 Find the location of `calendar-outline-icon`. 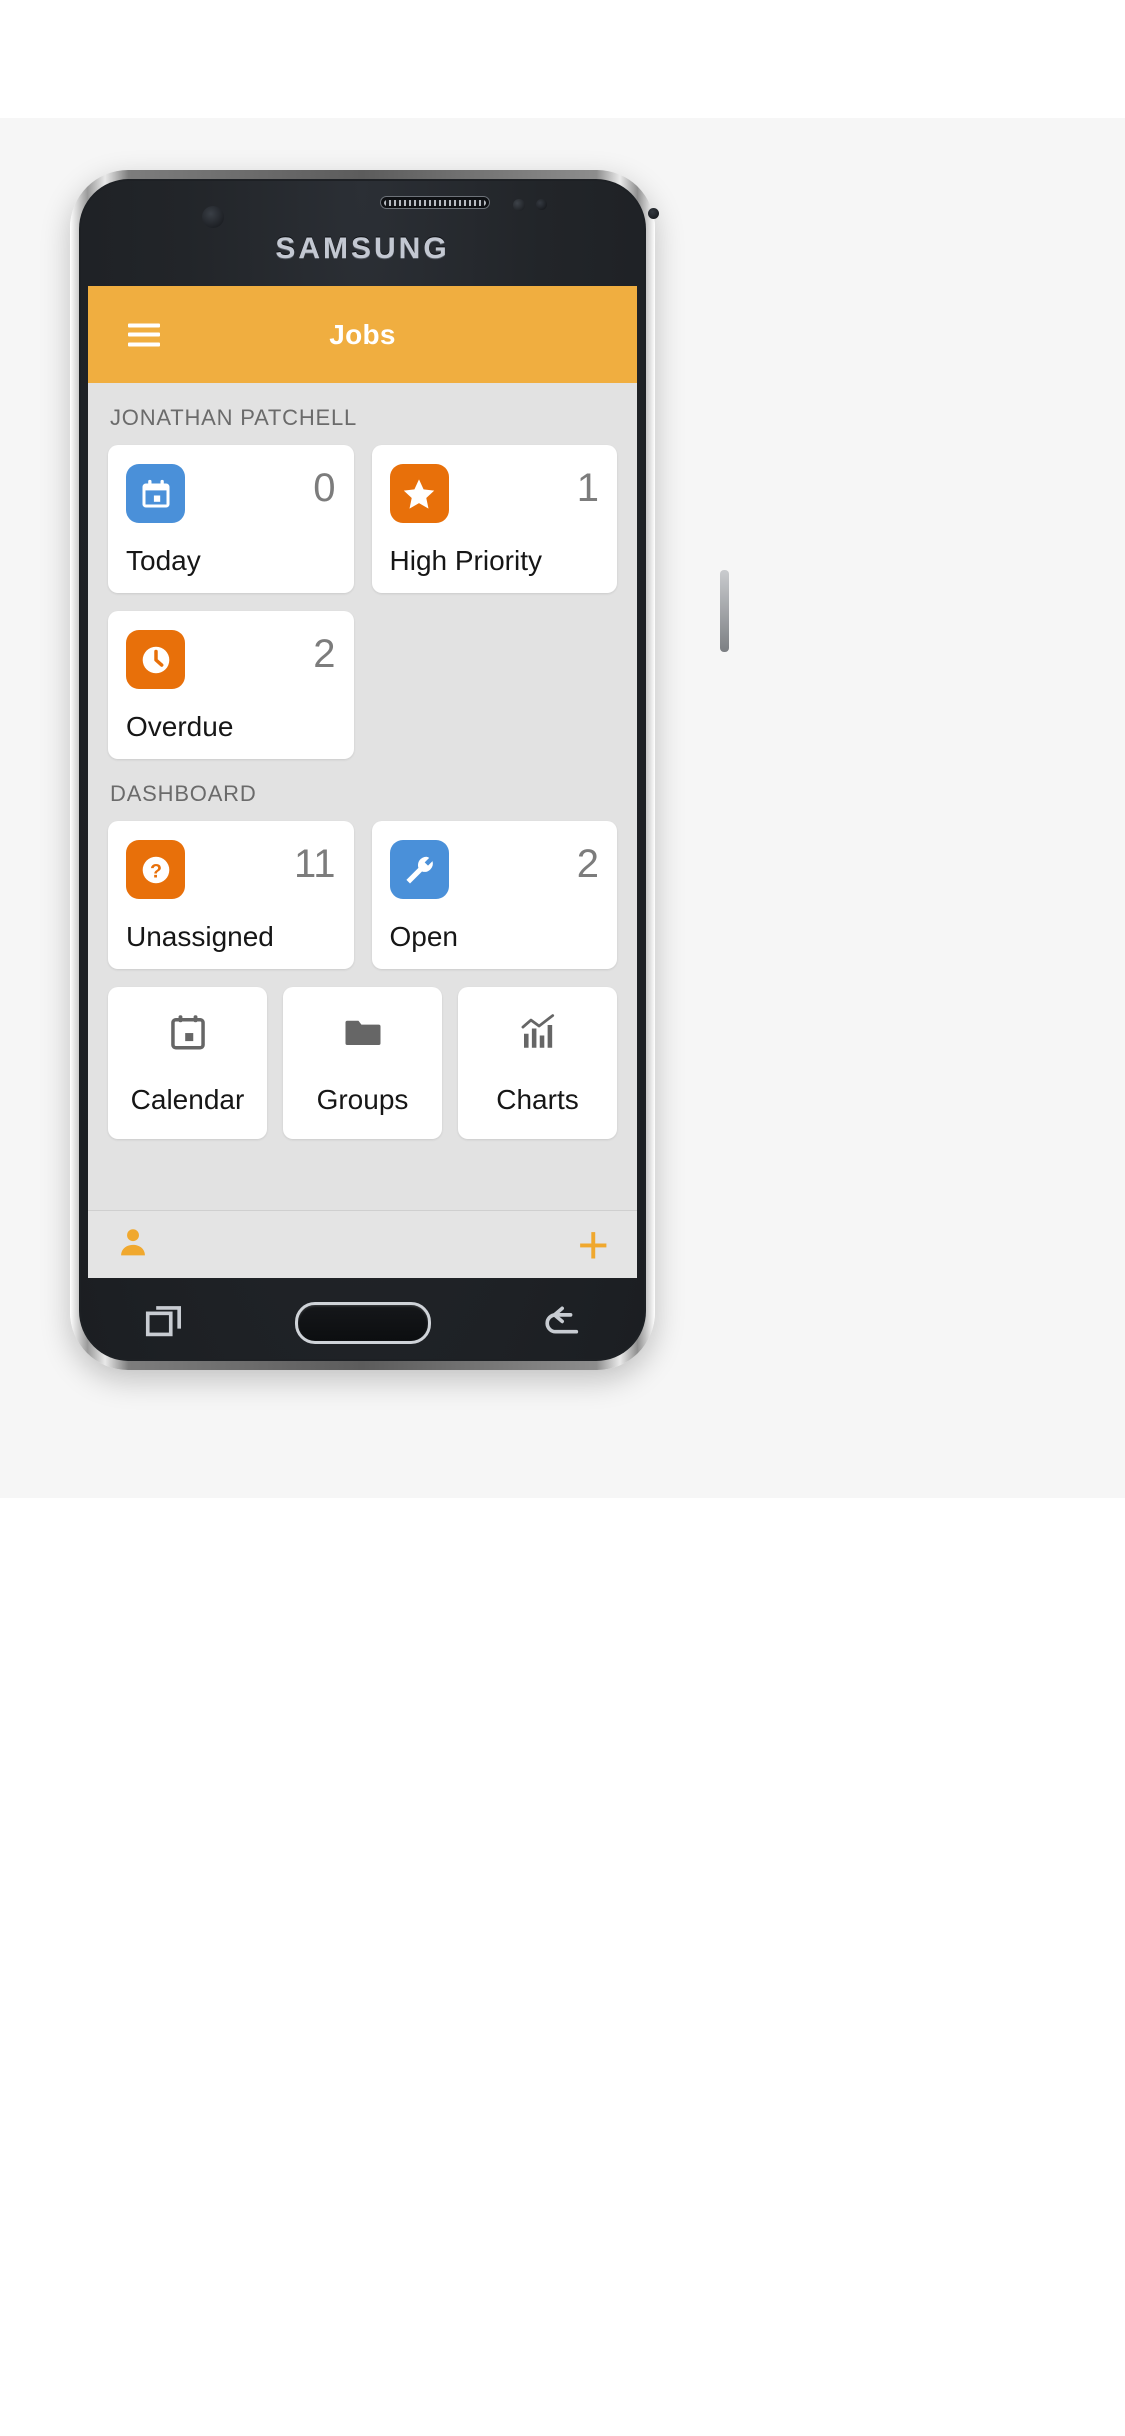

calendar-outline-icon is located at coordinates (188, 1034).